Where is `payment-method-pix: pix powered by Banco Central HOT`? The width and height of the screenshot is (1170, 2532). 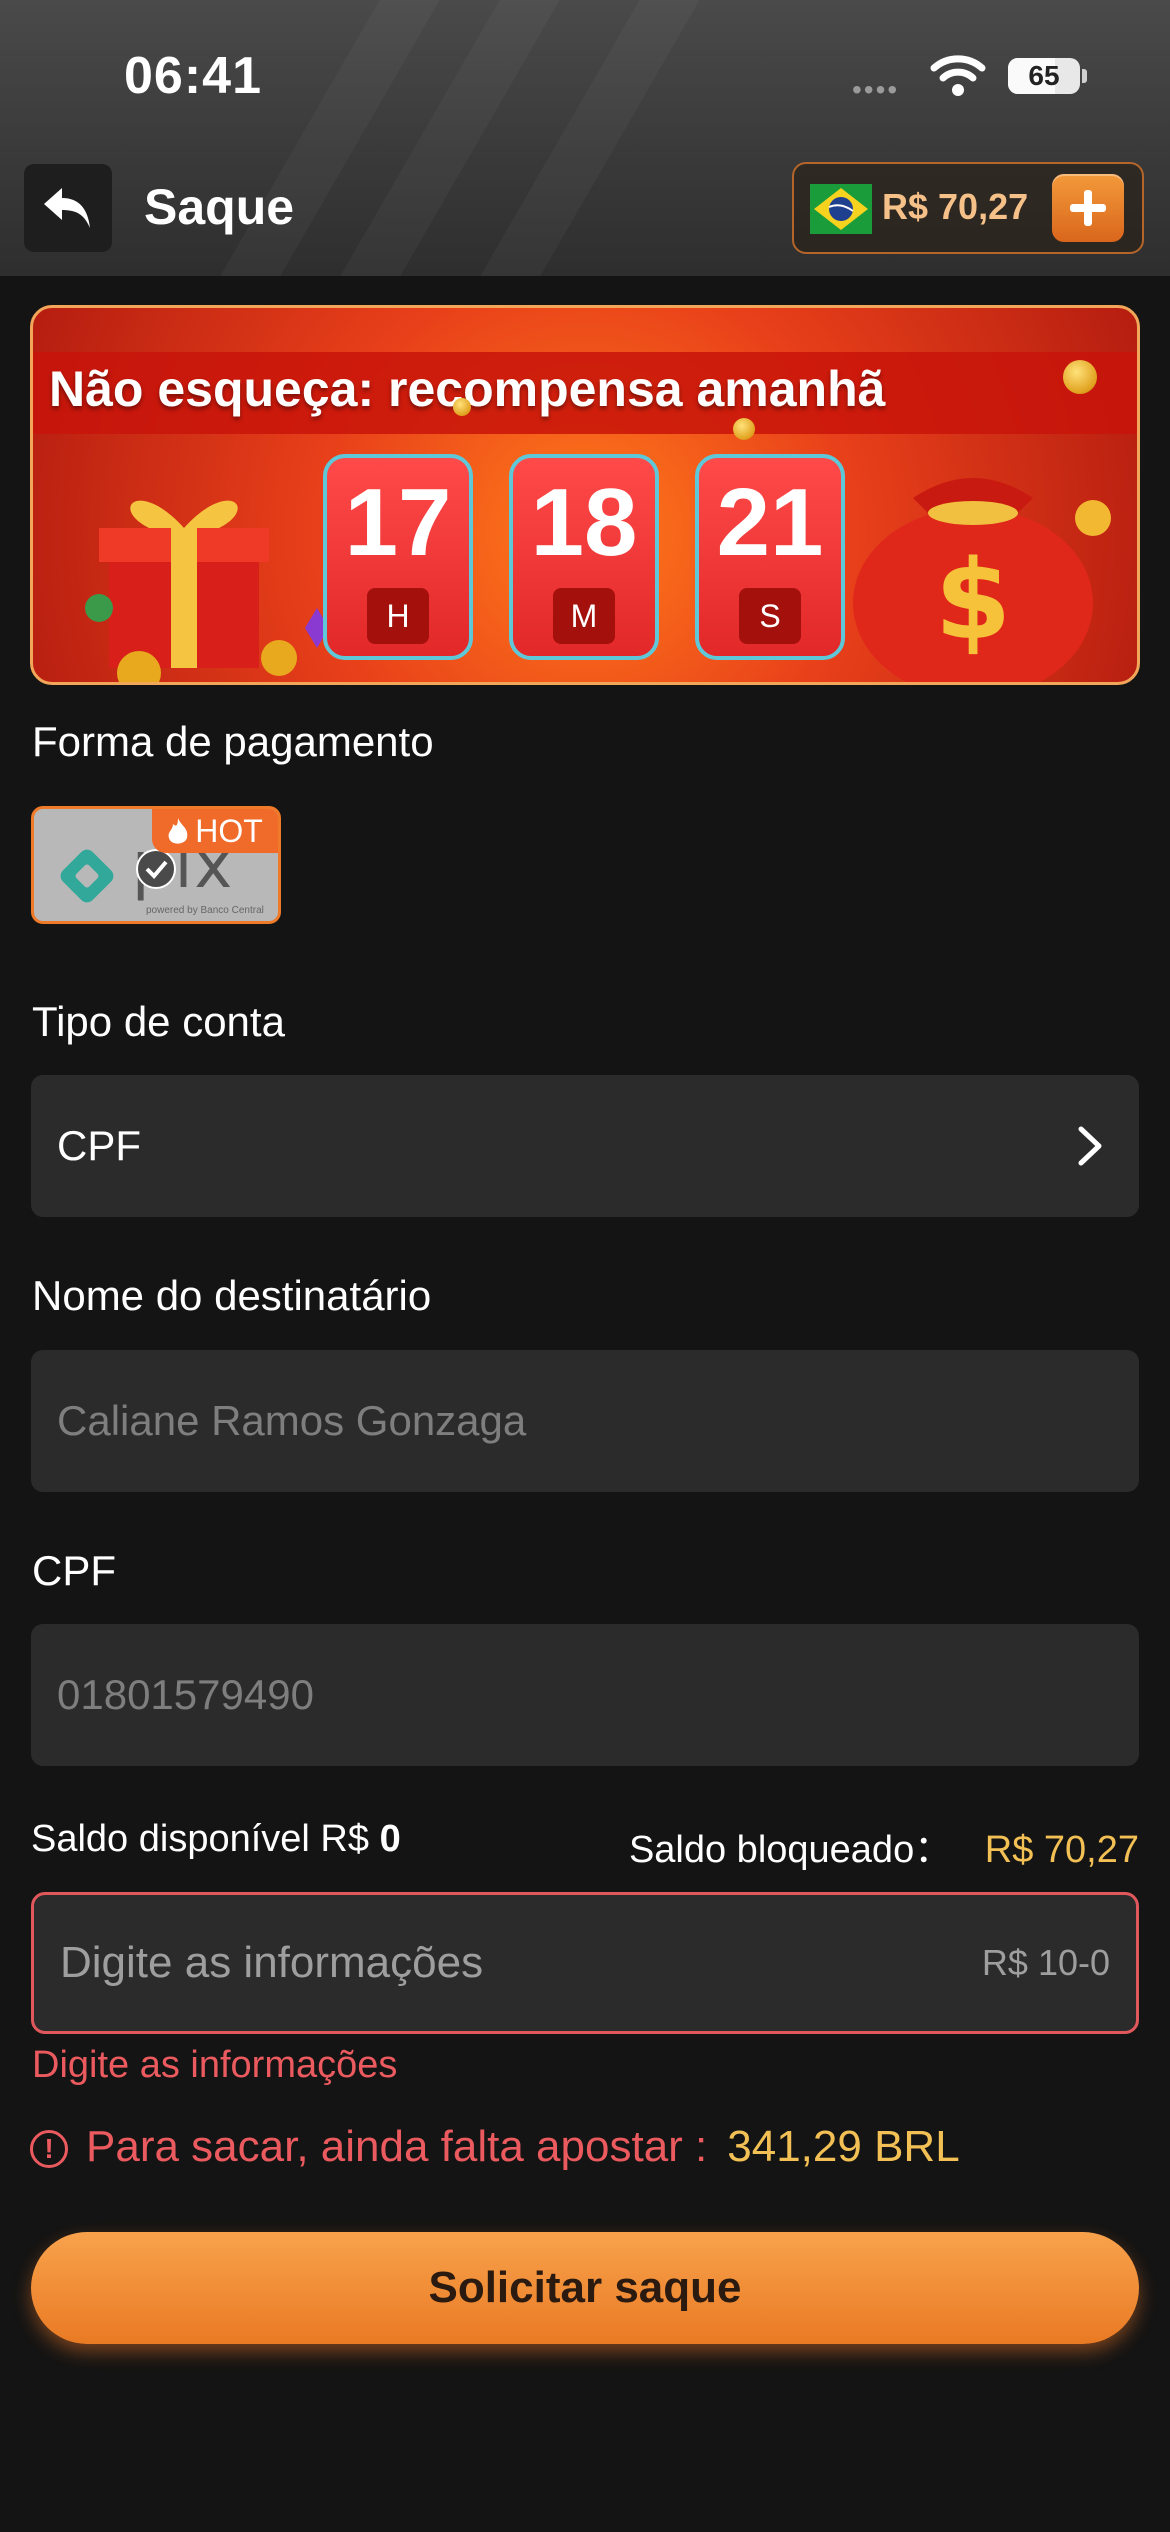
payment-method-pix: pix powered by Banco Central HOT is located at coordinates (156, 865).